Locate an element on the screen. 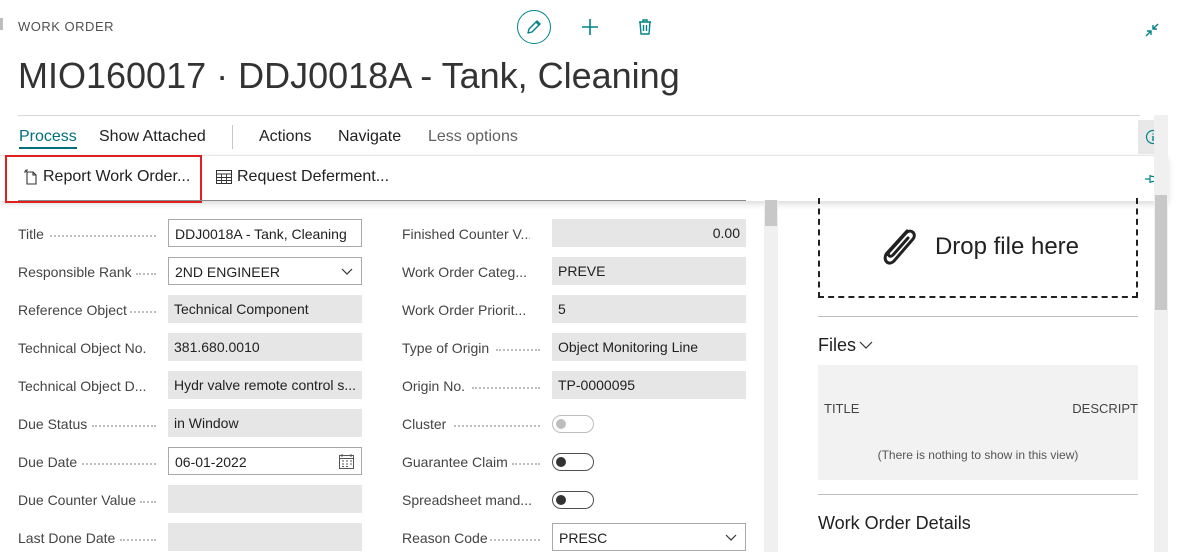  new-button is located at coordinates (590, 27).